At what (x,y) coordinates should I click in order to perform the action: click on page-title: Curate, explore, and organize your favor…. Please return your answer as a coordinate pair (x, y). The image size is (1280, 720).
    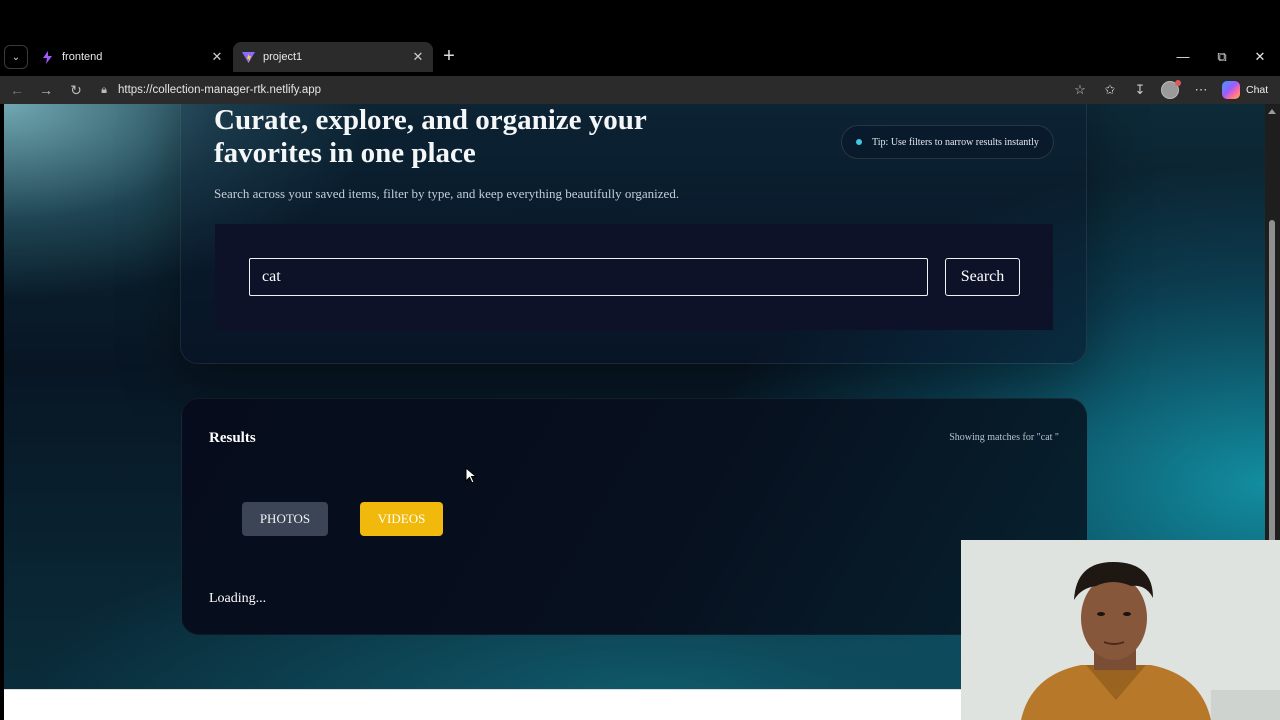
    Looking at the image, I should click on (430, 136).